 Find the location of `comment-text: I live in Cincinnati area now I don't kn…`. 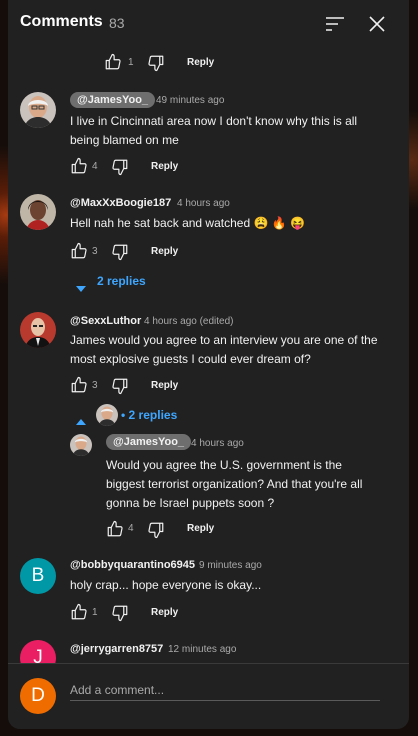

comment-text: I live in Cincinnati area now I don't kn… is located at coordinates (214, 130).